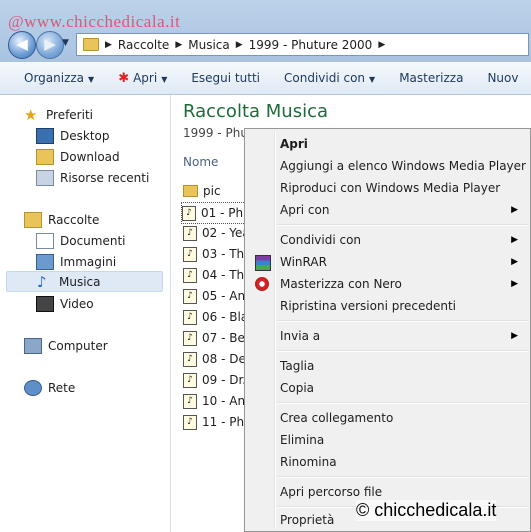 This screenshot has height=532, width=531. What do you see at coordinates (217, 422) in the screenshot?
I see `list-item: ♪ 11 - Phu` at bounding box center [217, 422].